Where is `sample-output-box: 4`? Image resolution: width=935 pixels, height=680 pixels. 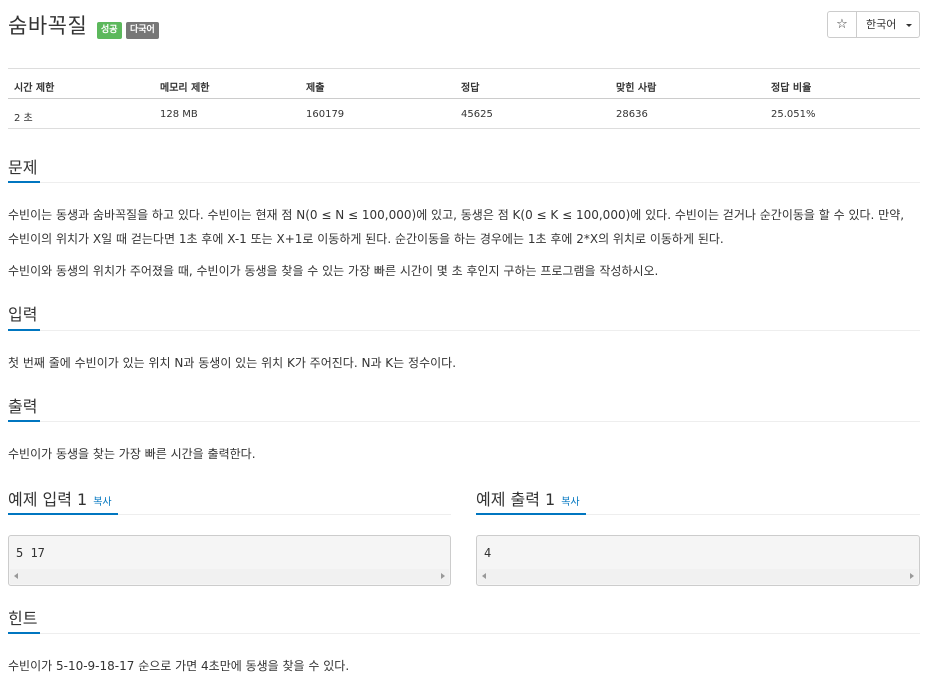 sample-output-box: 4 is located at coordinates (698, 560).